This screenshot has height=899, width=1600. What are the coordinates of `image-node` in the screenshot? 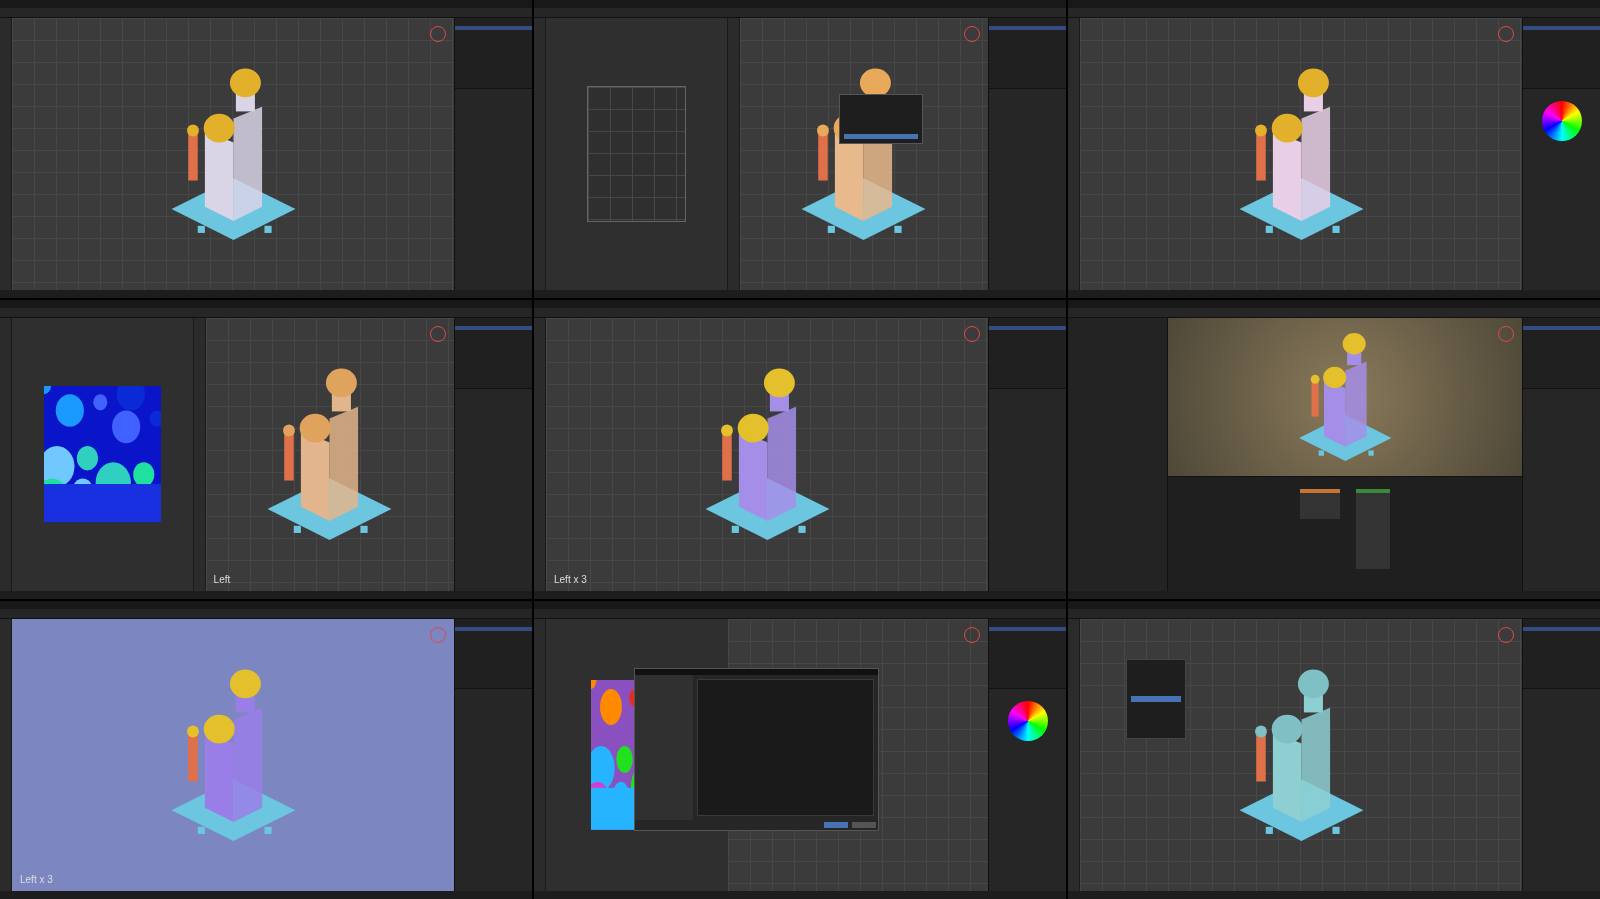 It's located at (1319, 504).